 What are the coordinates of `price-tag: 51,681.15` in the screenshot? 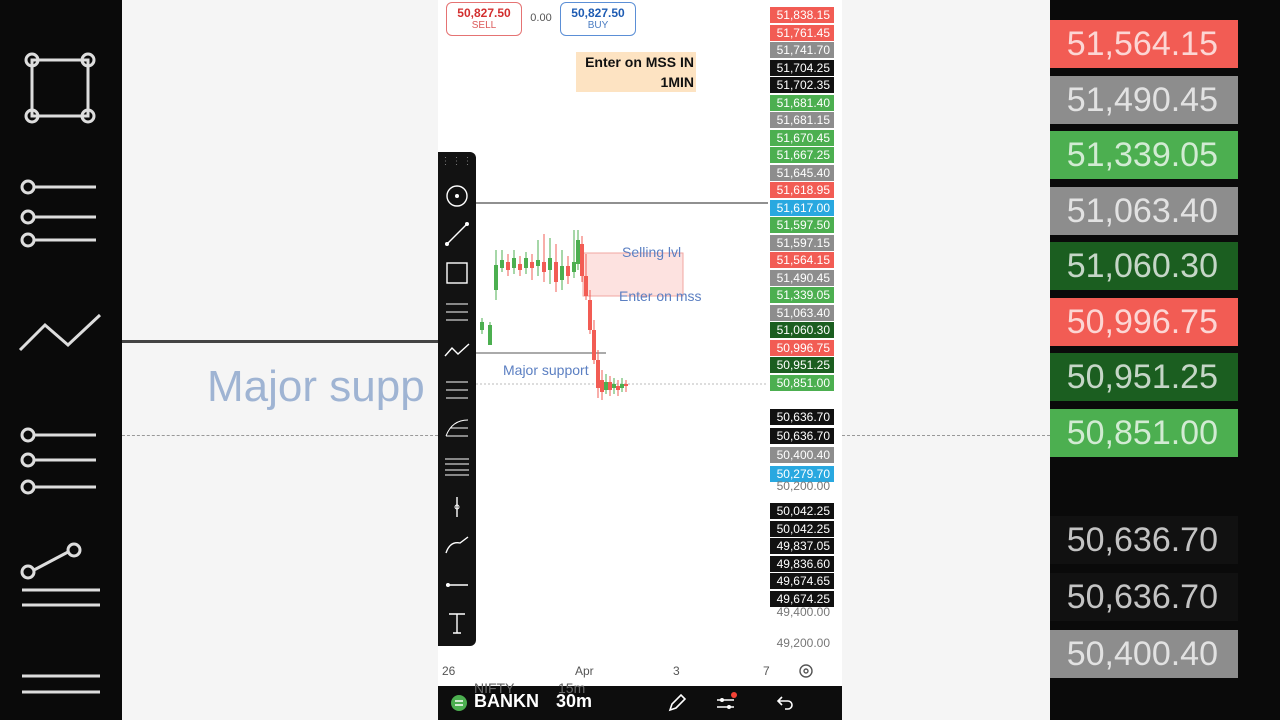 It's located at (802, 120).